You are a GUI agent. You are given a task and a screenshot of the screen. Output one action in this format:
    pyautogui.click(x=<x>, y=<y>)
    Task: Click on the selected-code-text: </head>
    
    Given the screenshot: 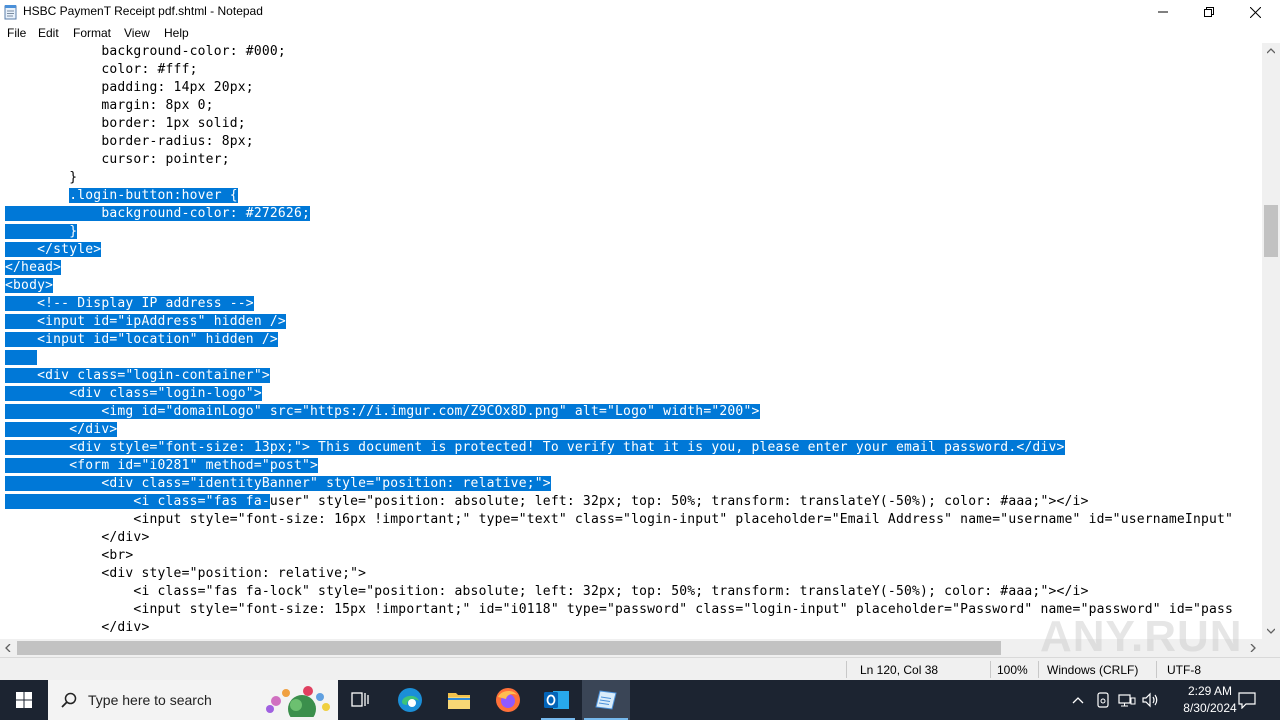 What is the action you would take?
    pyautogui.click(x=33, y=267)
    